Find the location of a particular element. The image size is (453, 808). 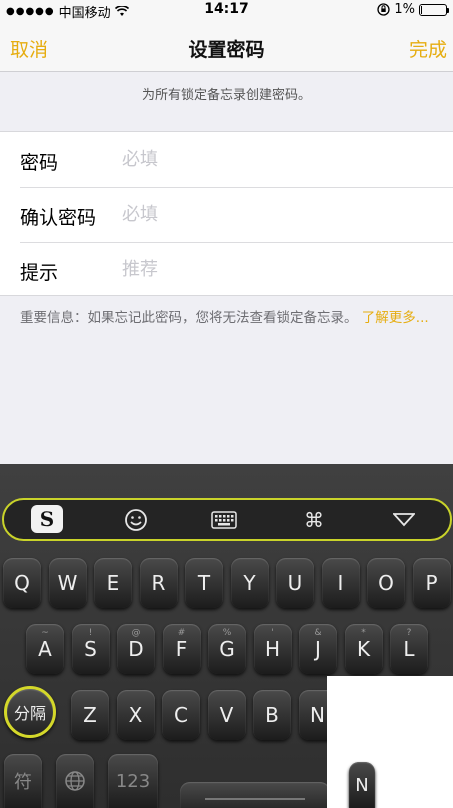

page-title: 设置密码 is located at coordinates (226, 50).